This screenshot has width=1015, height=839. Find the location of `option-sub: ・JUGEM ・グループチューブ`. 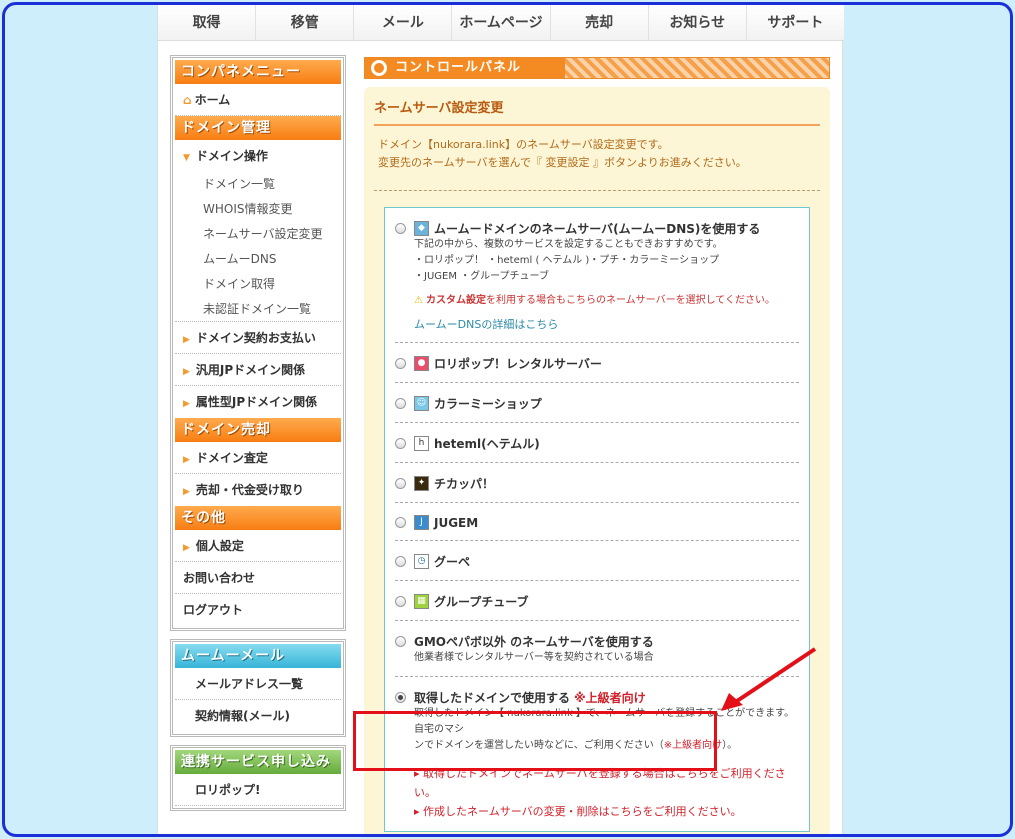

option-sub: ・JUGEM ・グループチューブ is located at coordinates (481, 276).